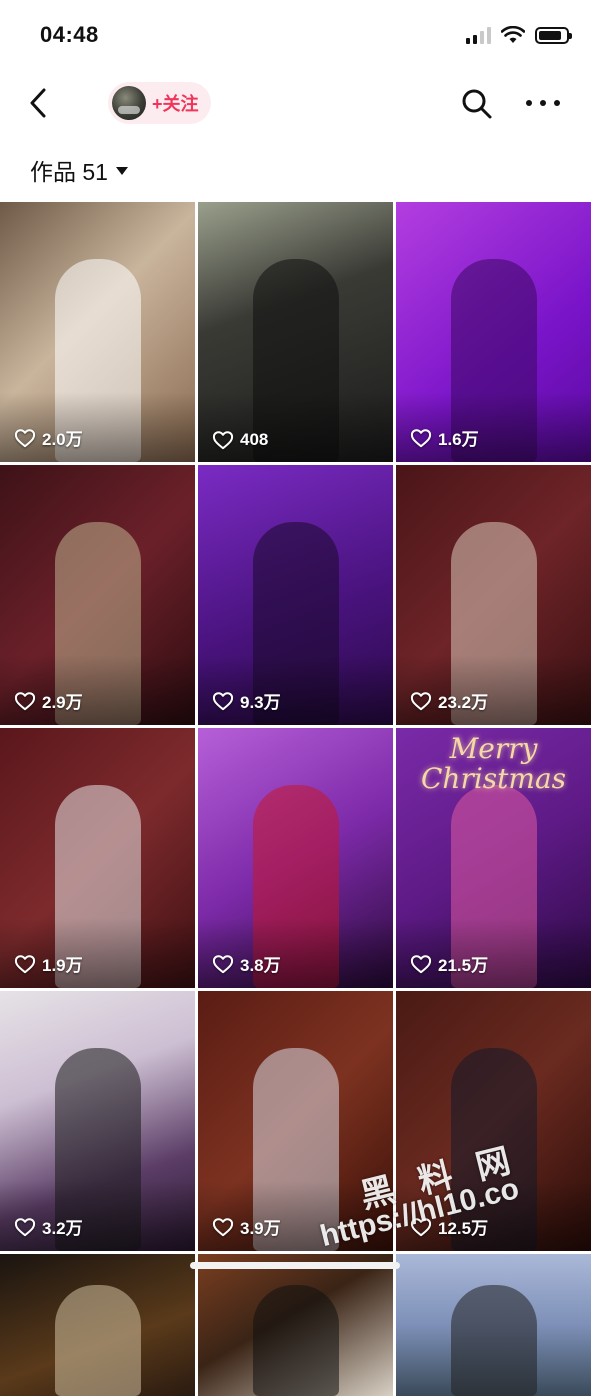 The image size is (591, 1396). I want to click on like-count: 408, so click(240, 440).